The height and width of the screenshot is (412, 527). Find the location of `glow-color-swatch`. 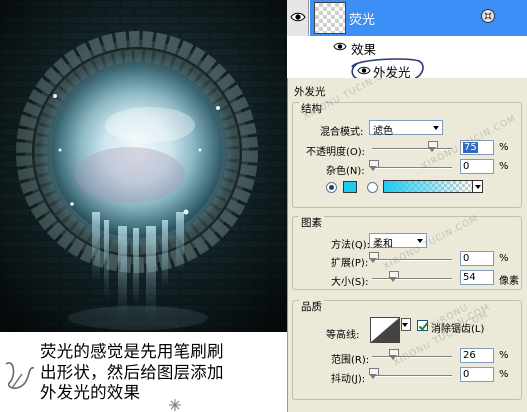

glow-color-swatch is located at coordinates (350, 187).